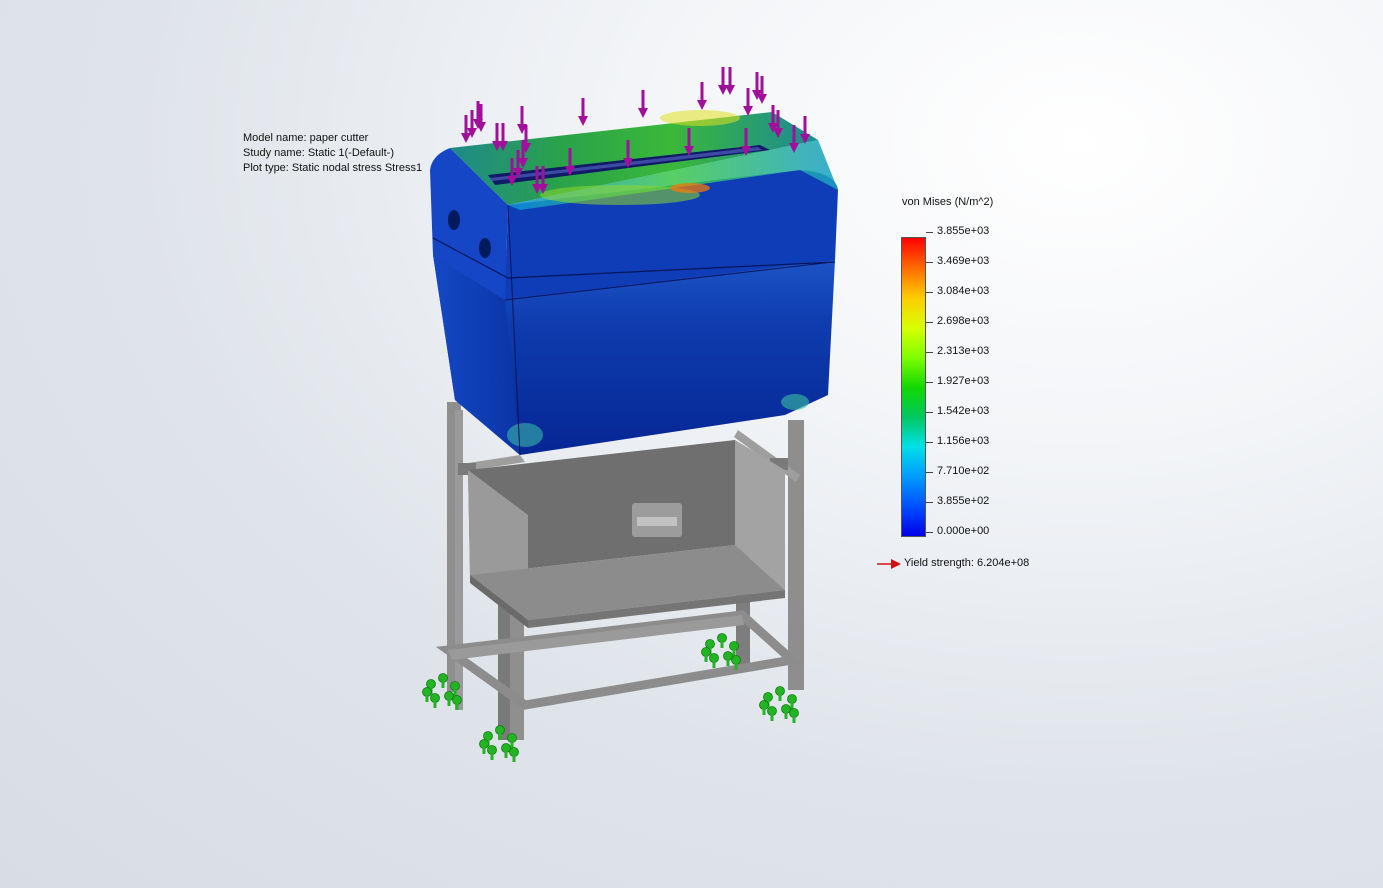 The width and height of the screenshot is (1383, 888). Describe the element at coordinates (333, 168) in the screenshot. I see `plot-type-label: Plot type: Static nodal stress Stress1` at that location.